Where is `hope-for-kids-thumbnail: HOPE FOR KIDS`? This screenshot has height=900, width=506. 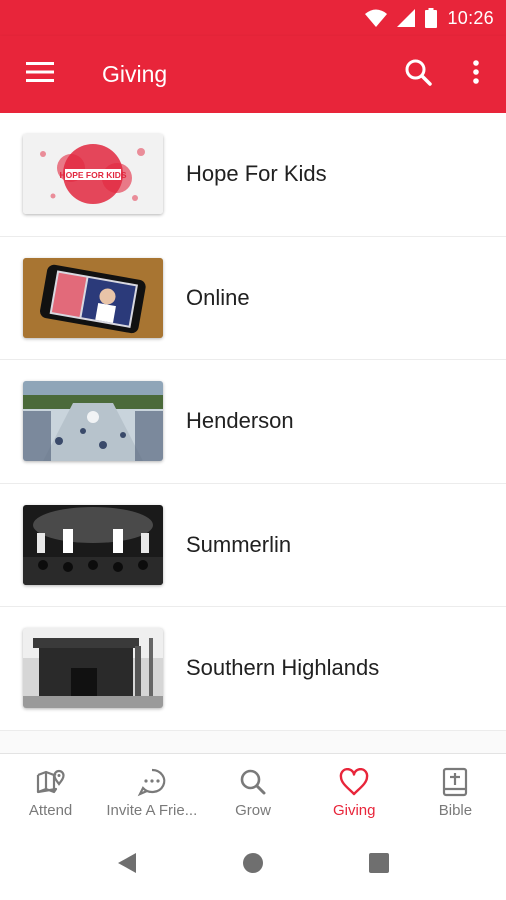 hope-for-kids-thumbnail: HOPE FOR KIDS is located at coordinates (93, 174).